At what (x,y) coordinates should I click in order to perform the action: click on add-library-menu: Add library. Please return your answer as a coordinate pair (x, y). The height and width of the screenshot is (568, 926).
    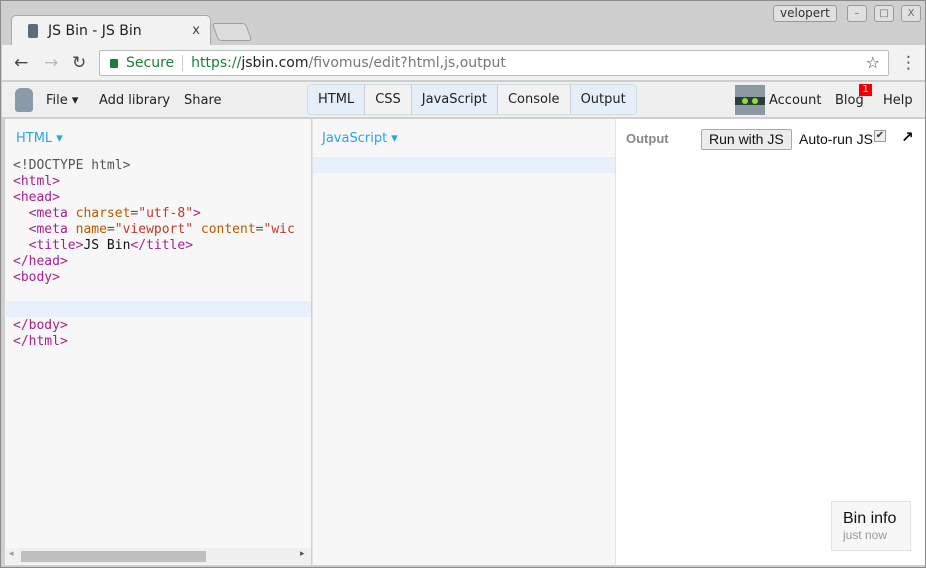
    Looking at the image, I should click on (134, 100).